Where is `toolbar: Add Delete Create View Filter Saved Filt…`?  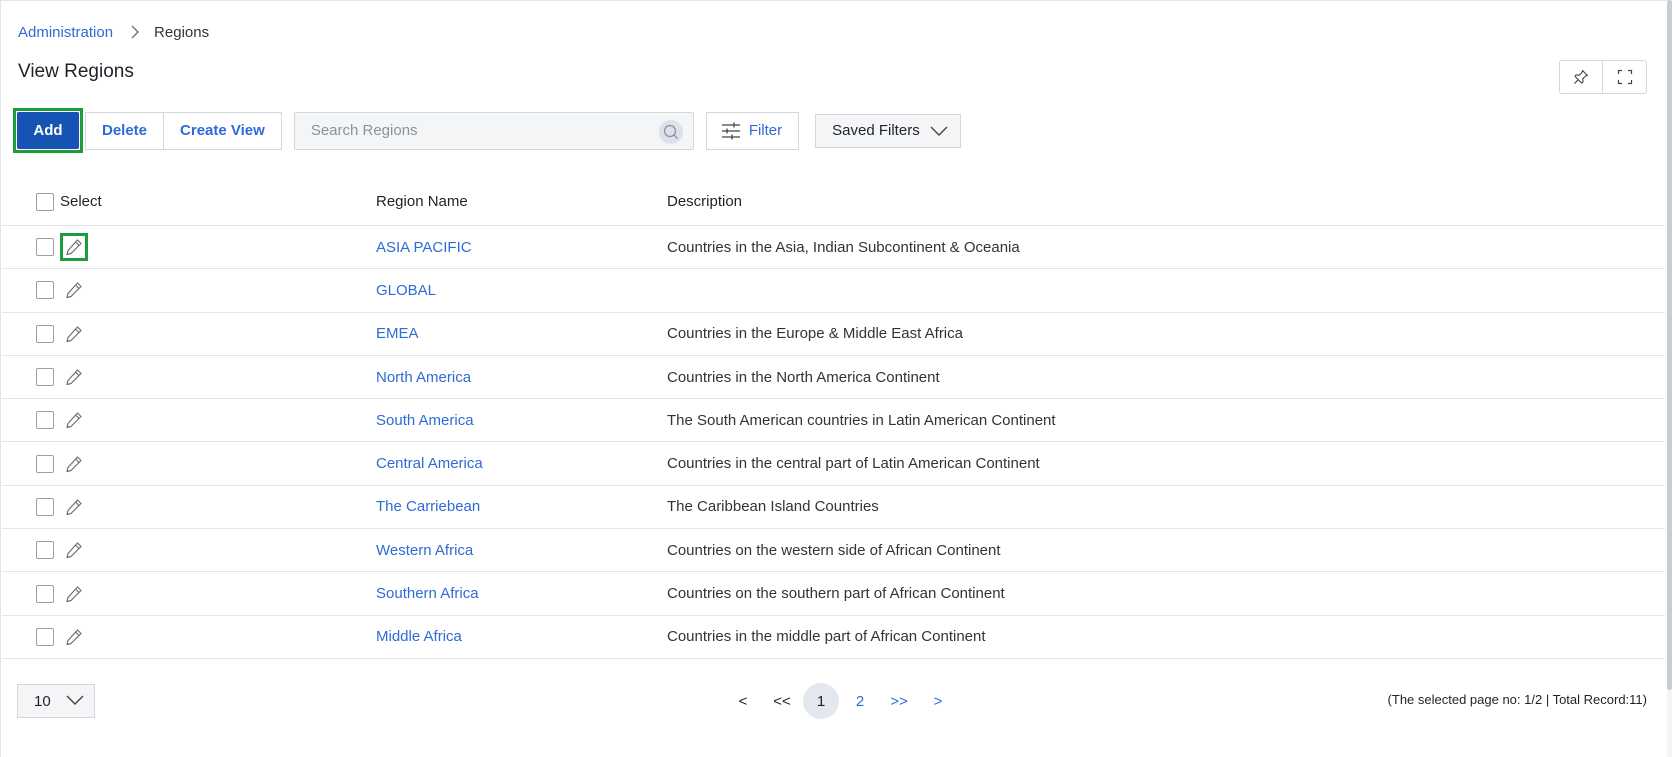 toolbar: Add Delete Create View Filter Saved Filt… is located at coordinates (487, 130).